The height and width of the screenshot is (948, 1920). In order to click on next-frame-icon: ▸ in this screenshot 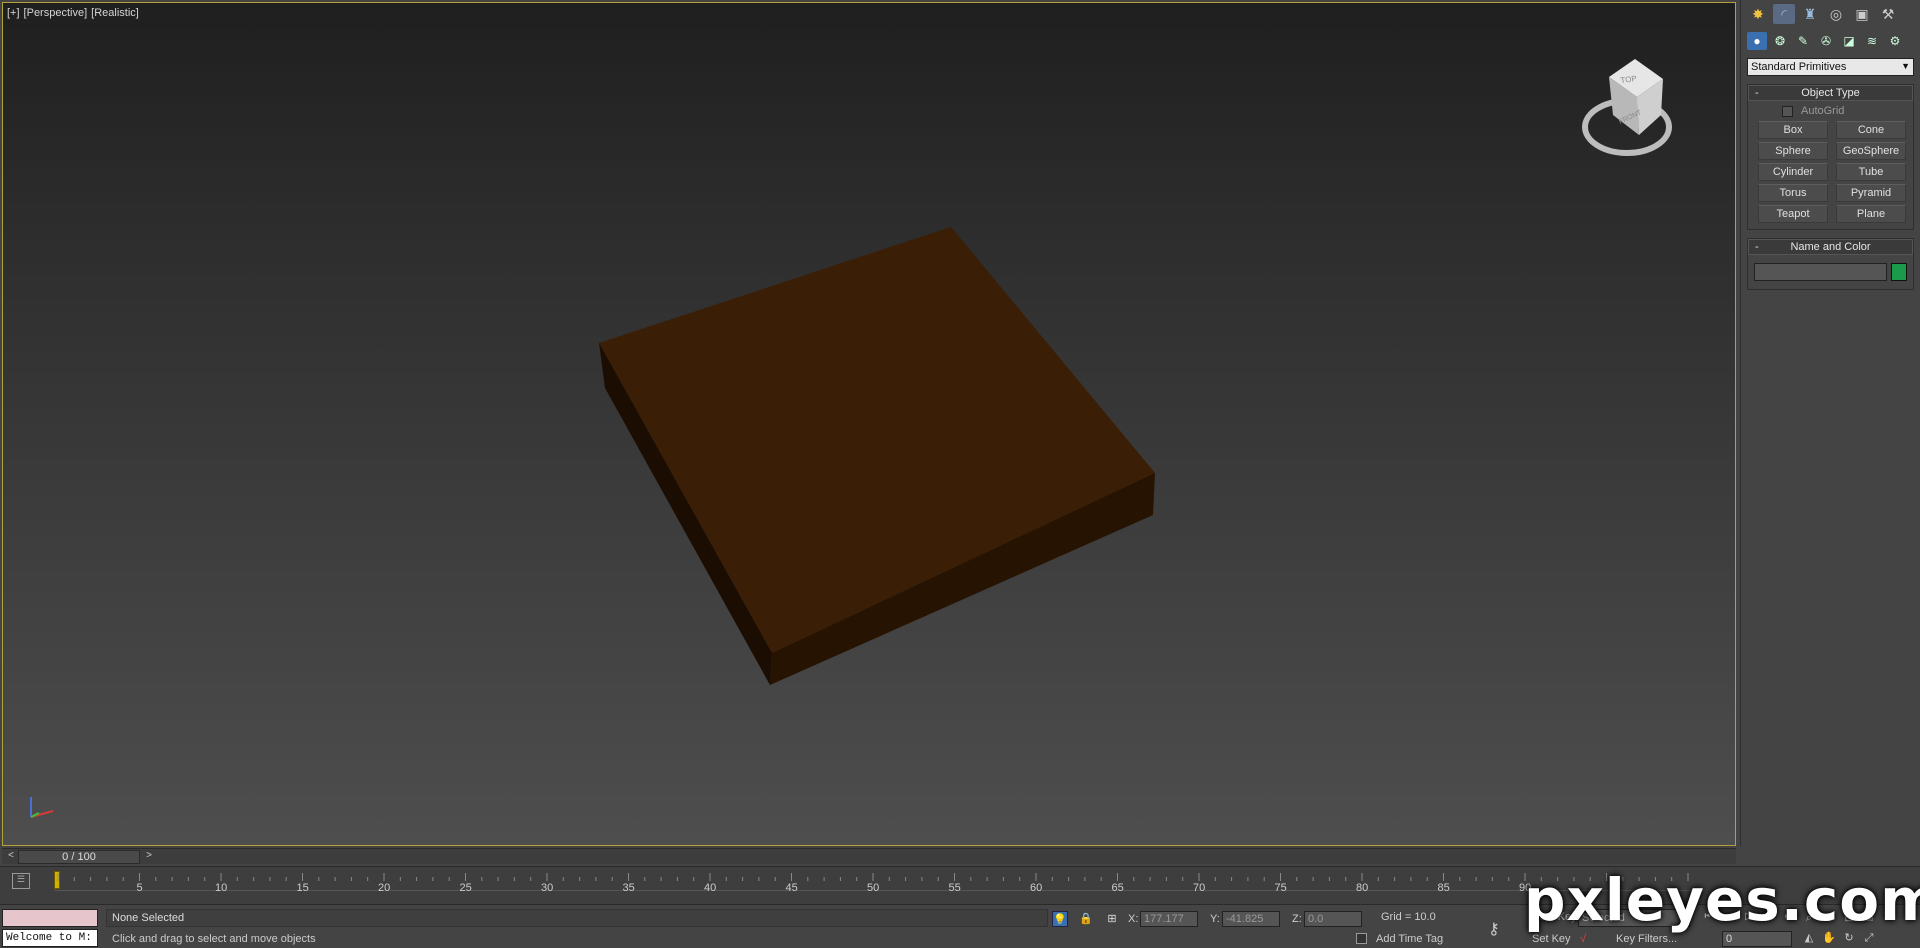, I will do `click(1769, 917)`.